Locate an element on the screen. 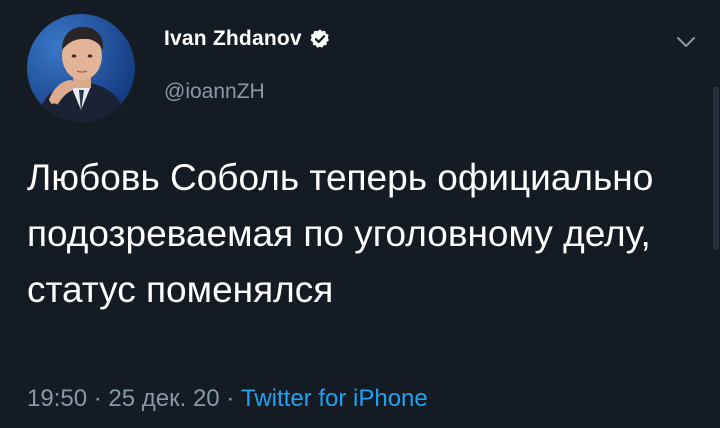  tweet-meta: 19:50 · 25 дек. 20 · Twitter for iPhone is located at coordinates (227, 399).